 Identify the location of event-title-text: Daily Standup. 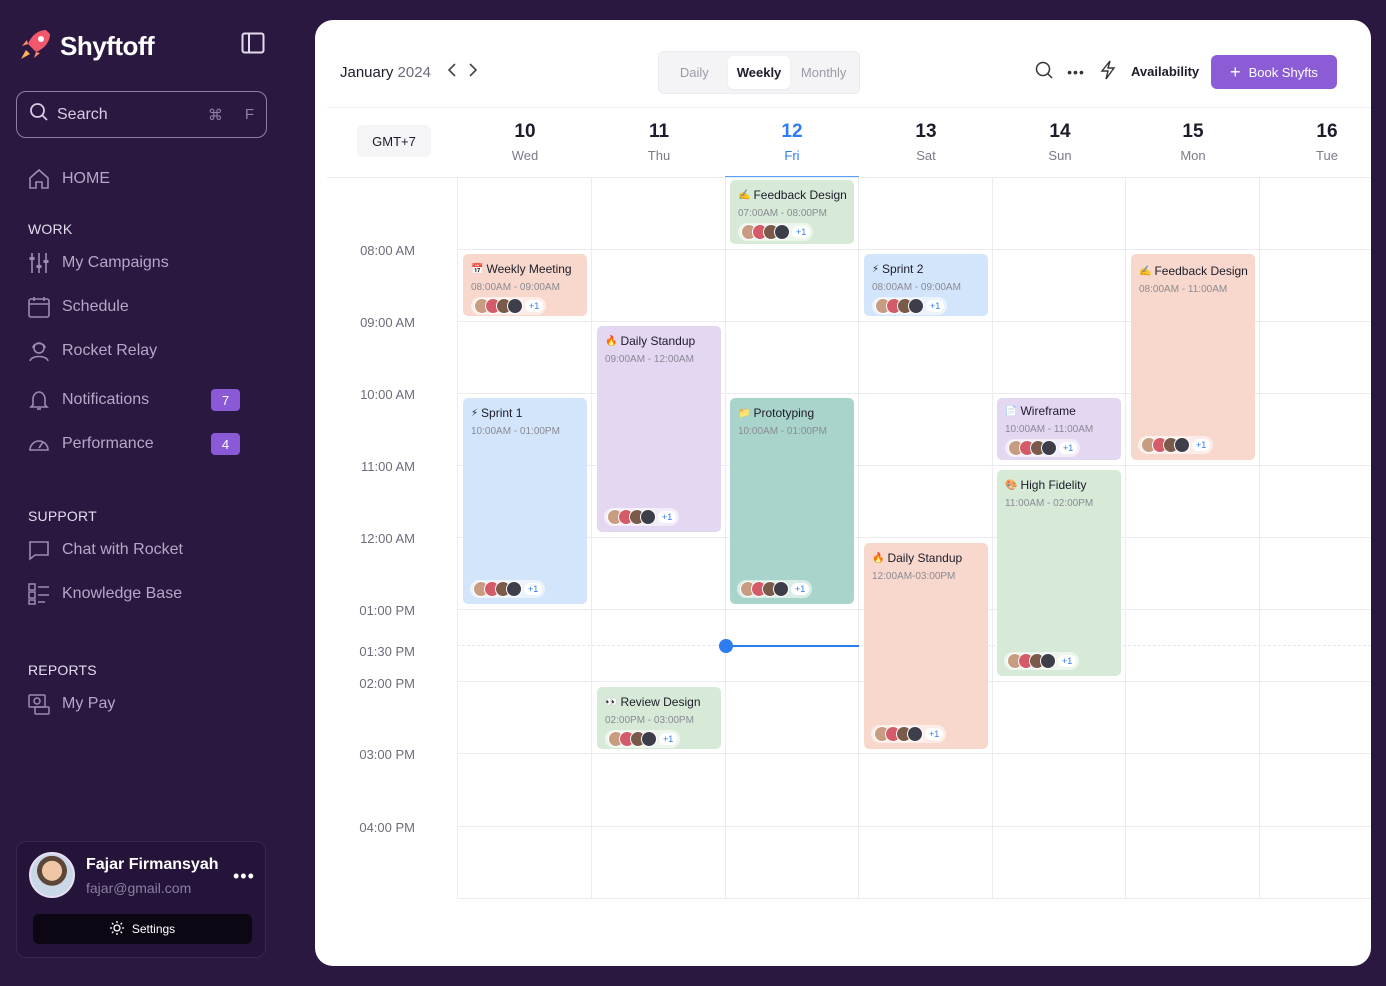
(925, 558).